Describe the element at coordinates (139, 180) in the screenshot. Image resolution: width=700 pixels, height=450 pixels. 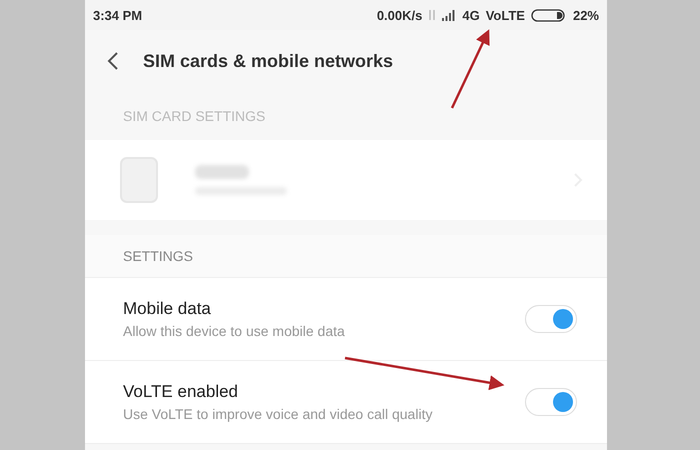
I see `sim-card-icon` at that location.